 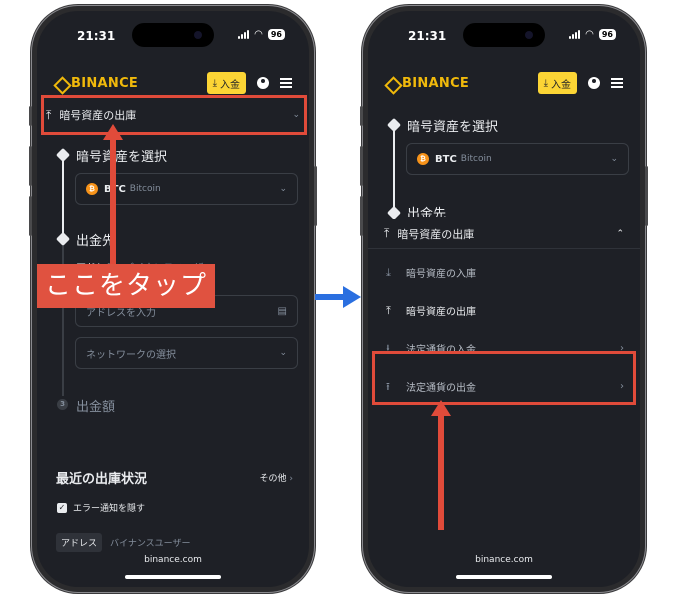 I want to click on network-select: ネットワークの選択 ⌄, so click(x=186, y=353).